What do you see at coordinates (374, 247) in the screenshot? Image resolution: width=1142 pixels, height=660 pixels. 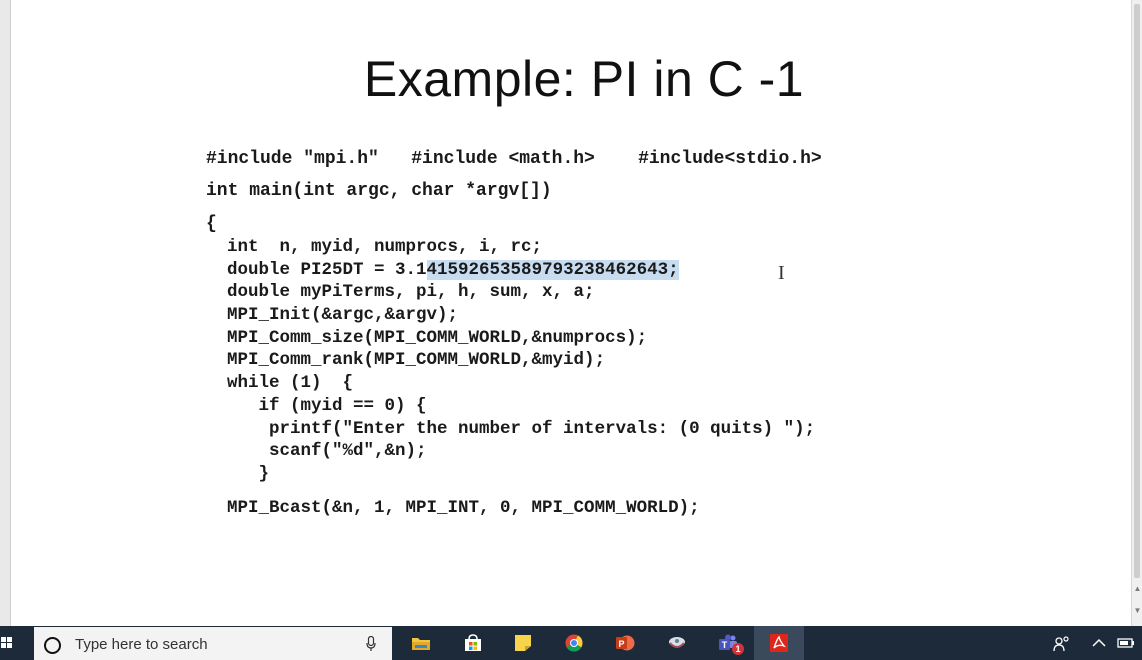 I see `code-line-int-decl: int n, myid, numprocs, i, rc;` at bounding box center [374, 247].